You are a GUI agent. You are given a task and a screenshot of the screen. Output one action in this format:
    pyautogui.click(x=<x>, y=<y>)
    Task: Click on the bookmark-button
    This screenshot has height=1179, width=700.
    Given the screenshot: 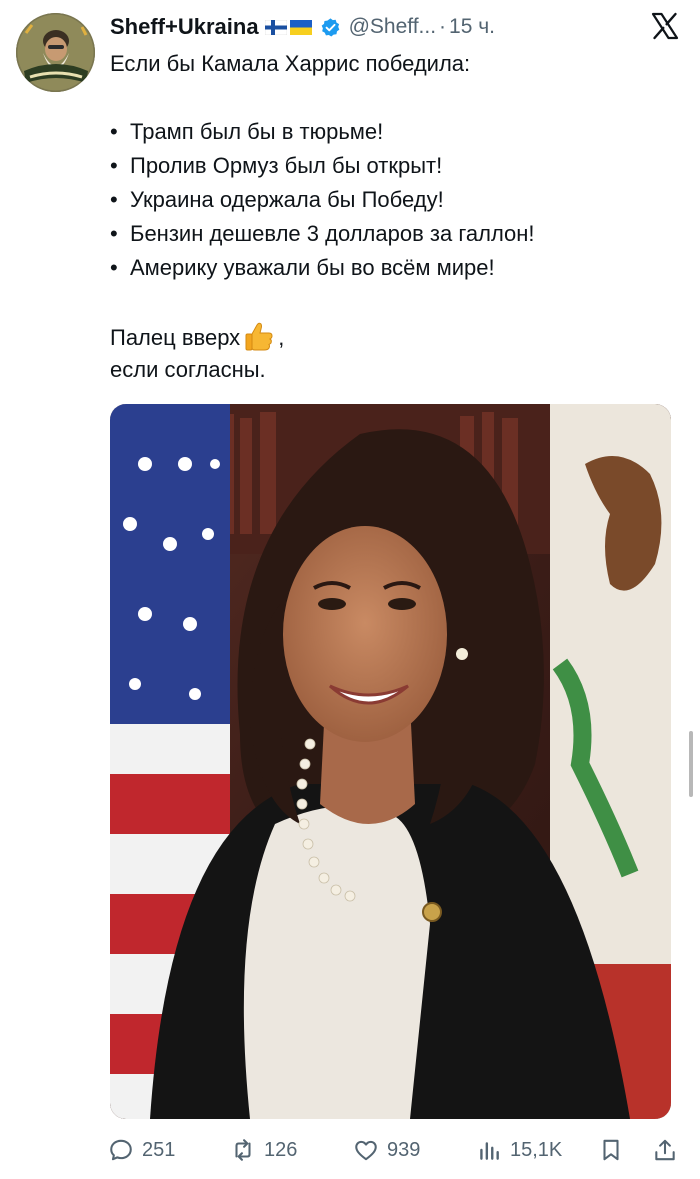 What is the action you would take?
    pyautogui.click(x=615, y=1150)
    